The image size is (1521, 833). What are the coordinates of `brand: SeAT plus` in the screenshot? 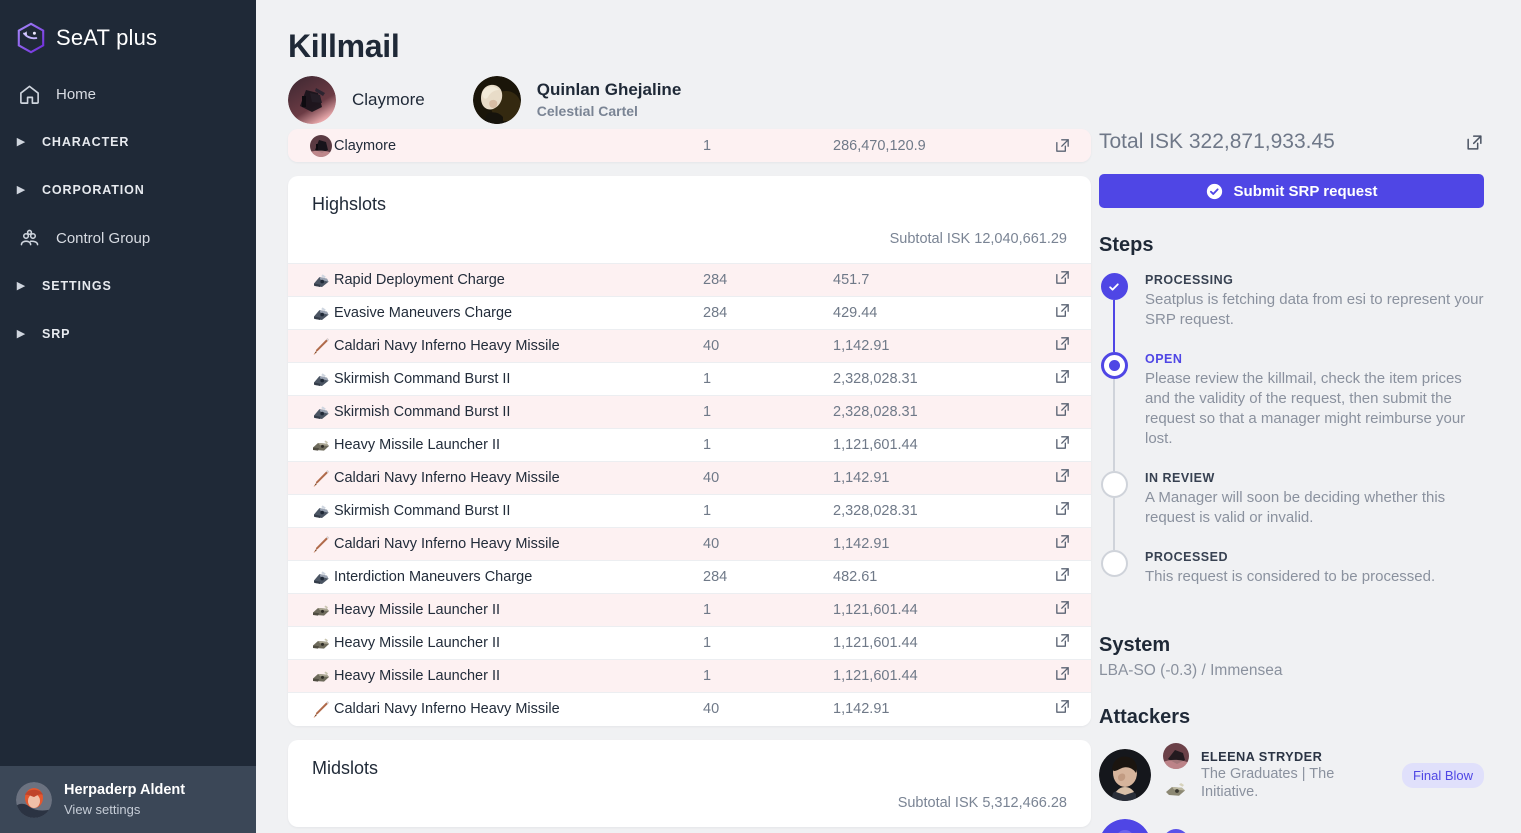 It's located at (128, 28).